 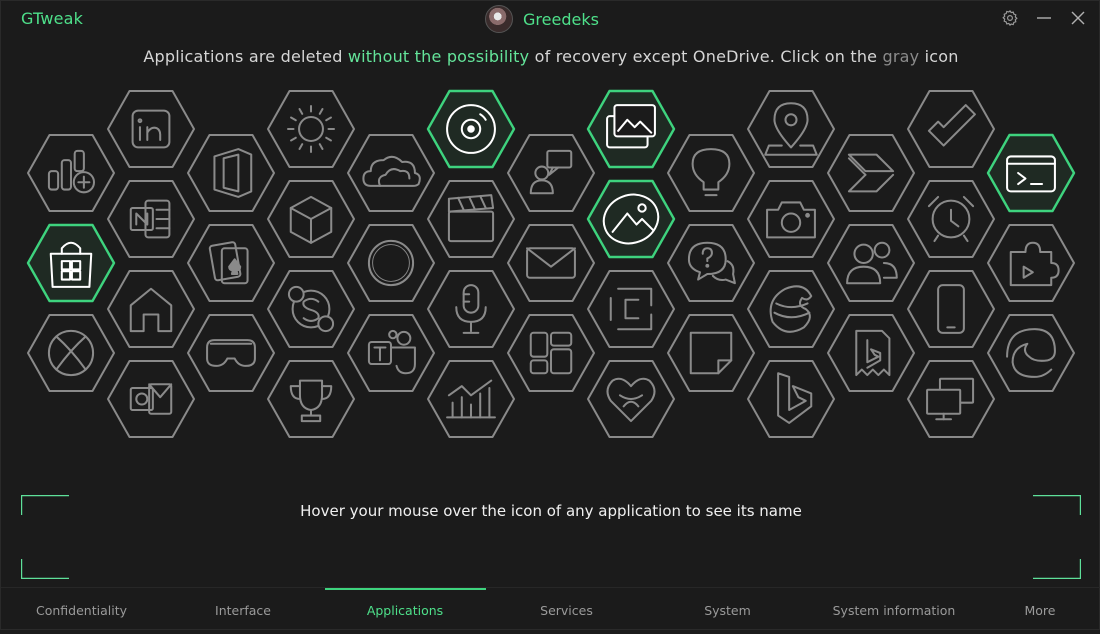 I want to click on window-controls, so click(x=1044, y=18).